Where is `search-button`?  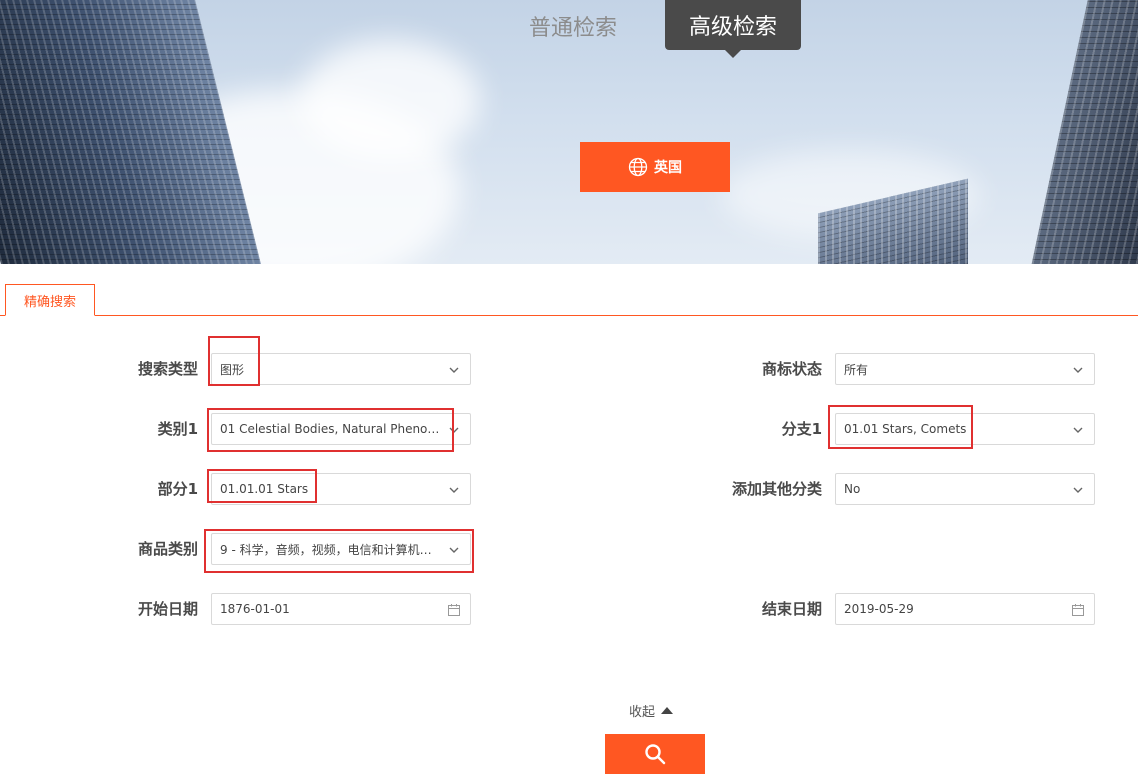 search-button is located at coordinates (655, 754).